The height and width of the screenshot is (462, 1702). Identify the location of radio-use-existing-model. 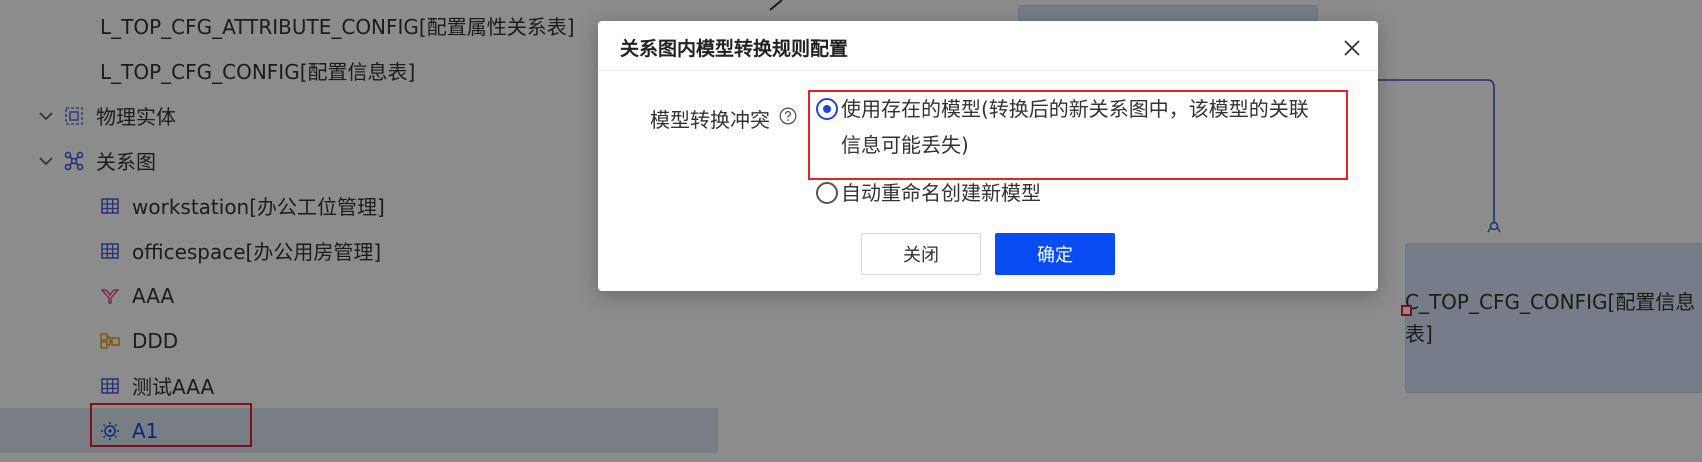
(827, 109).